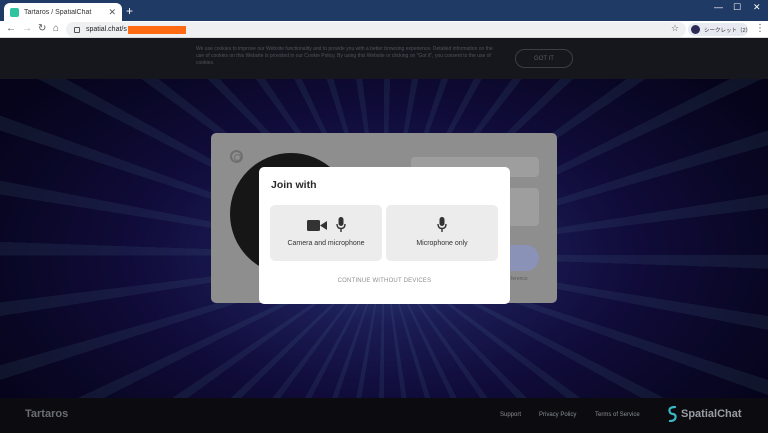 The image size is (768, 433). Describe the element at coordinates (27, 29) in the screenshot. I see `forward-arrow-icon: →` at that location.